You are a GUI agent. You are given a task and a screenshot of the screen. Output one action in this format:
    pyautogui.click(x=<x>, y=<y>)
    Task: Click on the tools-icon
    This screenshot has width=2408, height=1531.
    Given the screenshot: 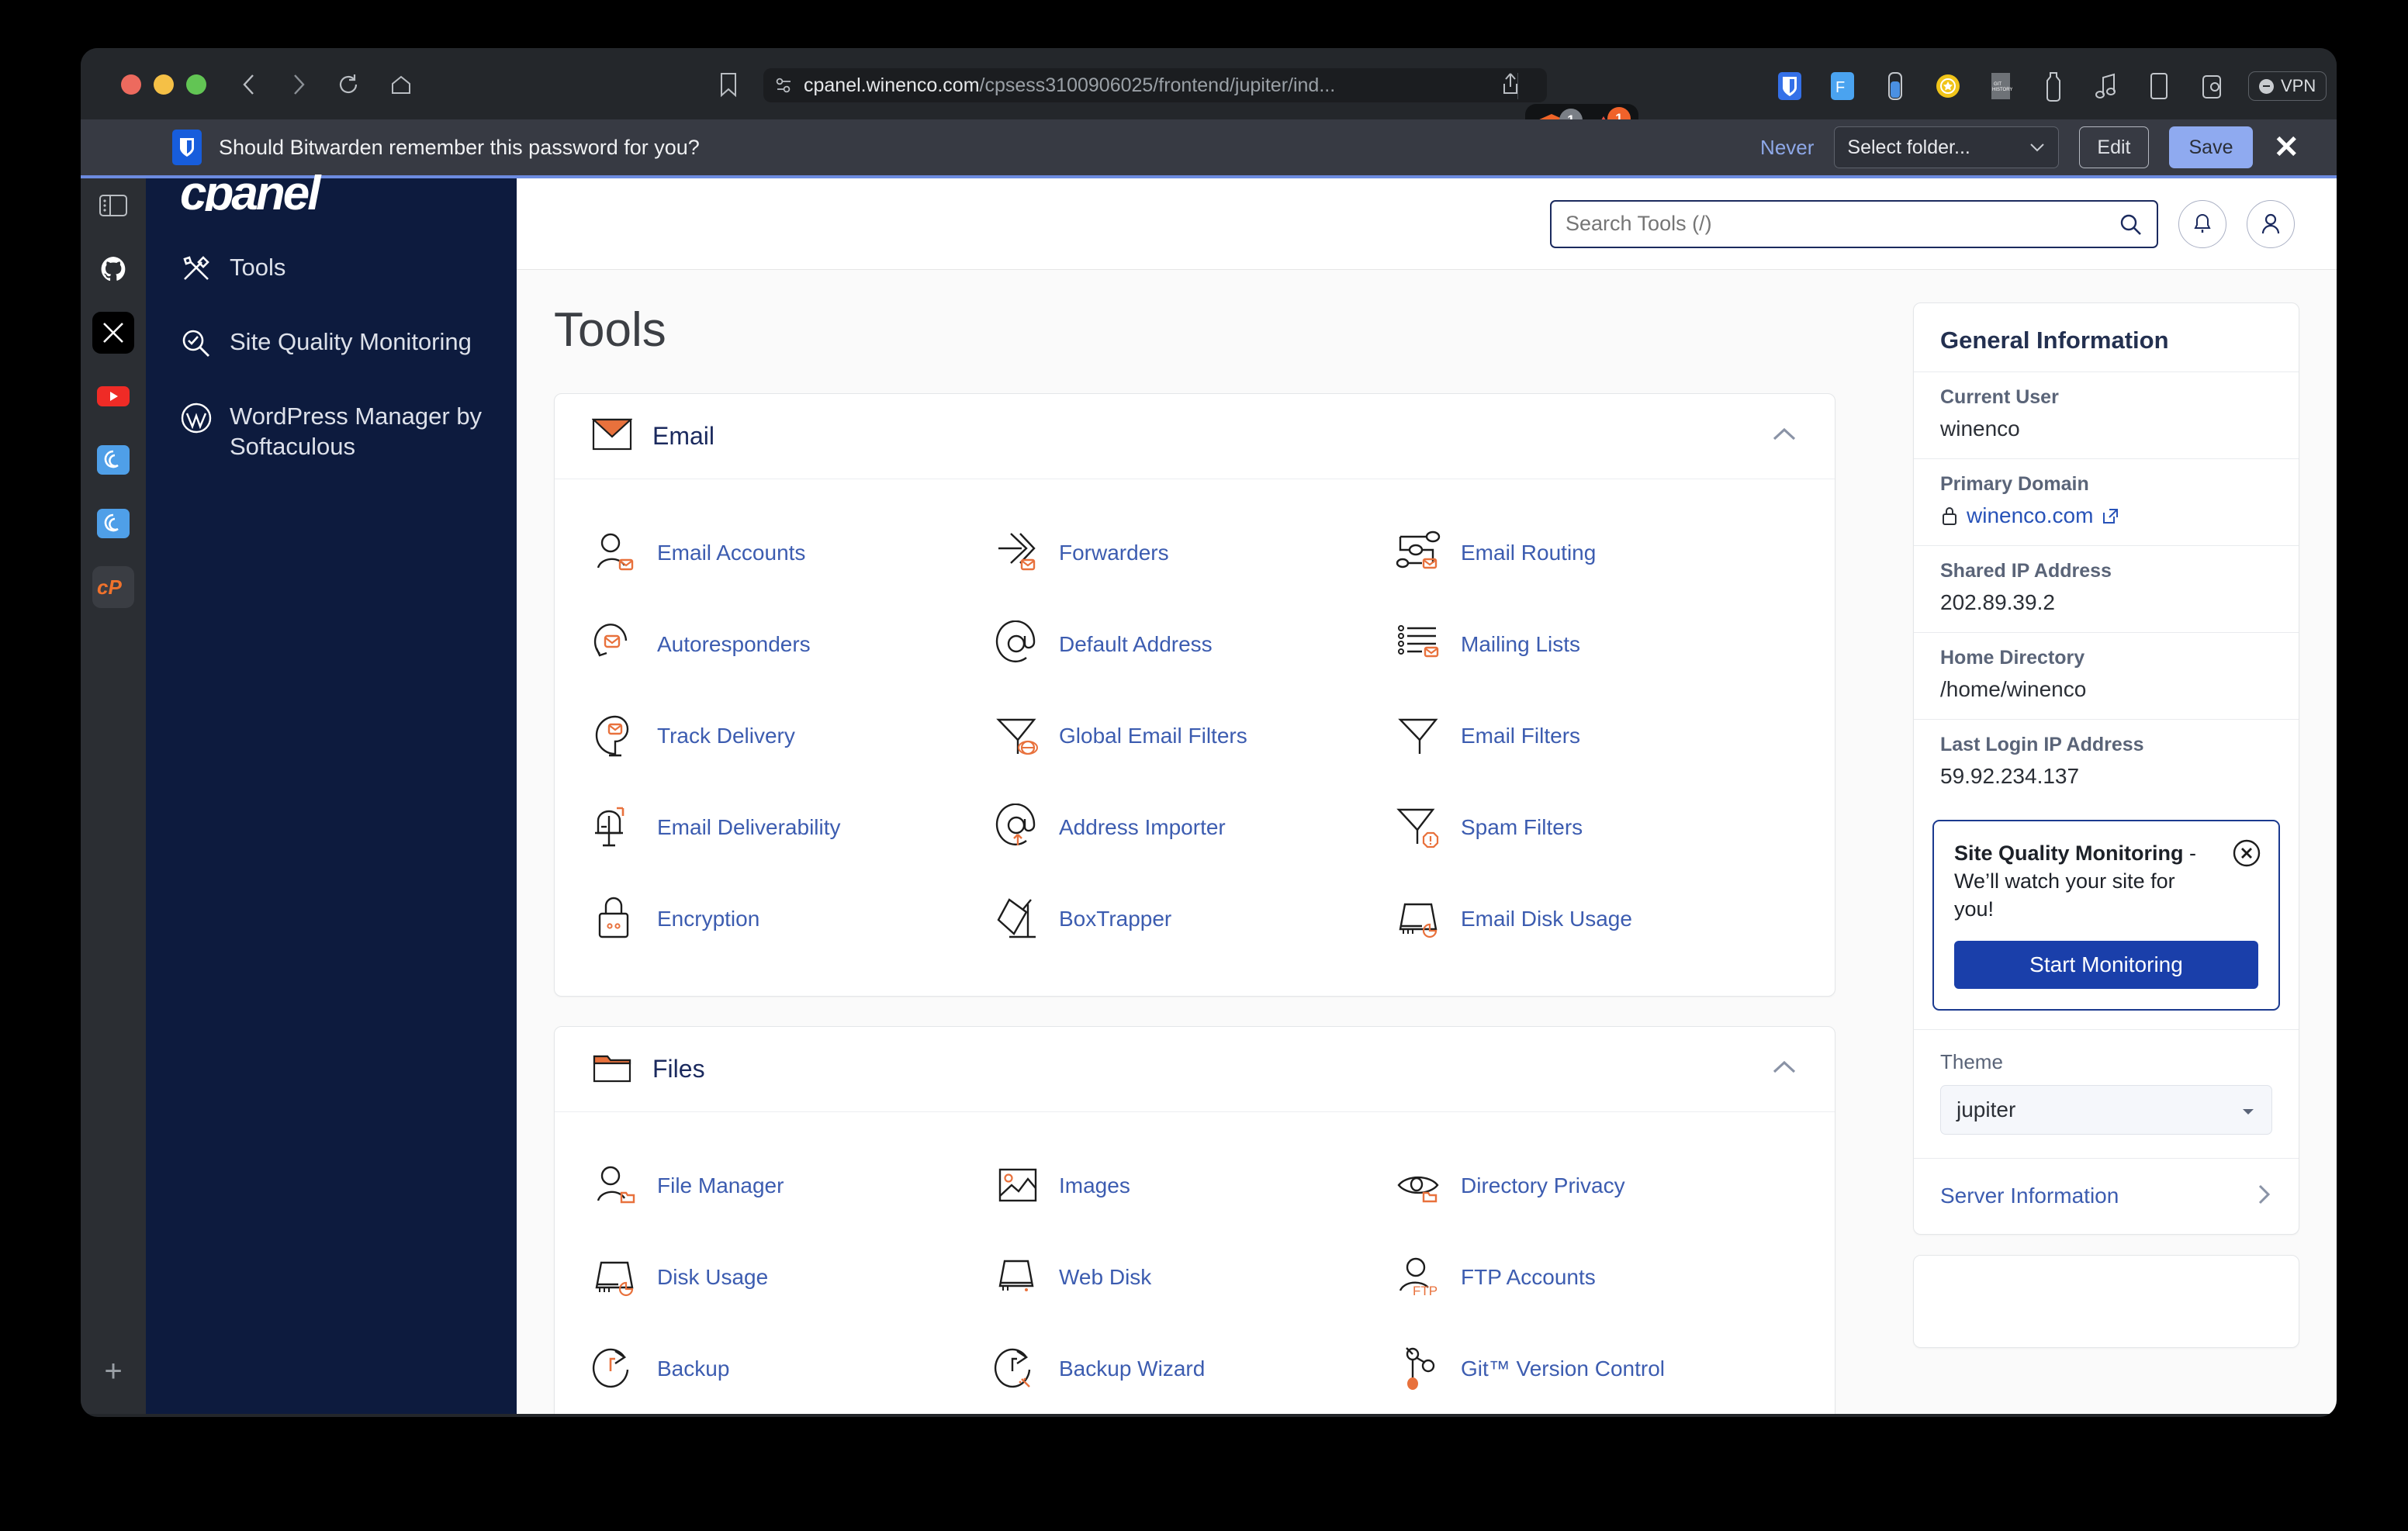 What is the action you would take?
    pyautogui.click(x=196, y=269)
    